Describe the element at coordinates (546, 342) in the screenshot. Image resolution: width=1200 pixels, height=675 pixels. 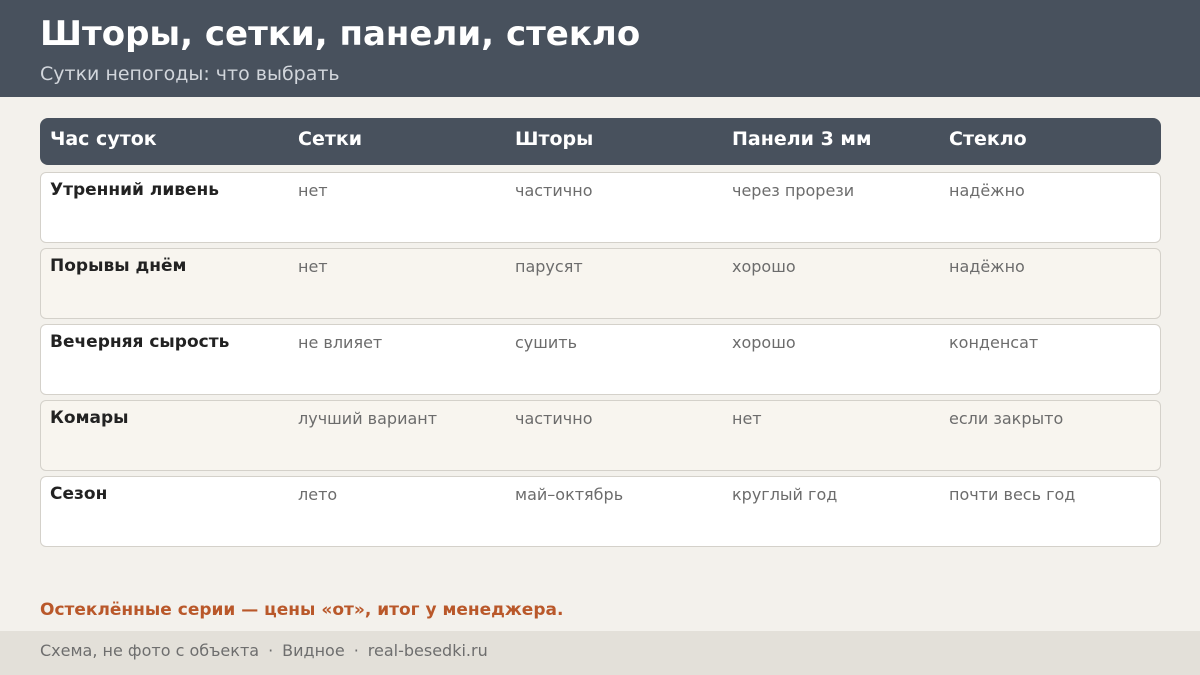
I see `table-cell: сушить` at that location.